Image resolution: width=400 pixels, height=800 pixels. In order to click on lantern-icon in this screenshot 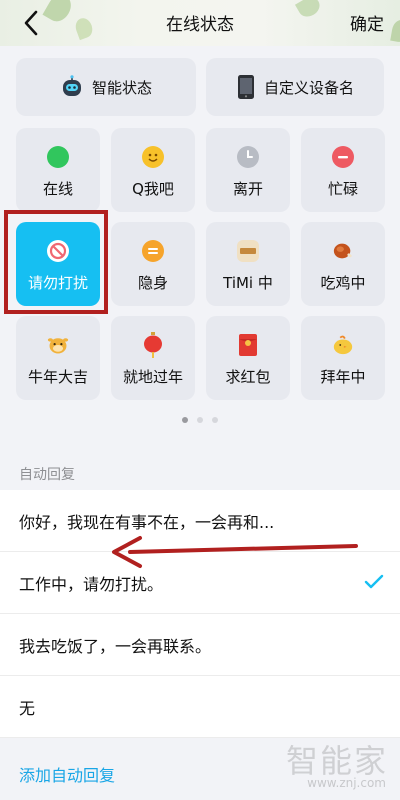, I will do `click(153, 345)`.